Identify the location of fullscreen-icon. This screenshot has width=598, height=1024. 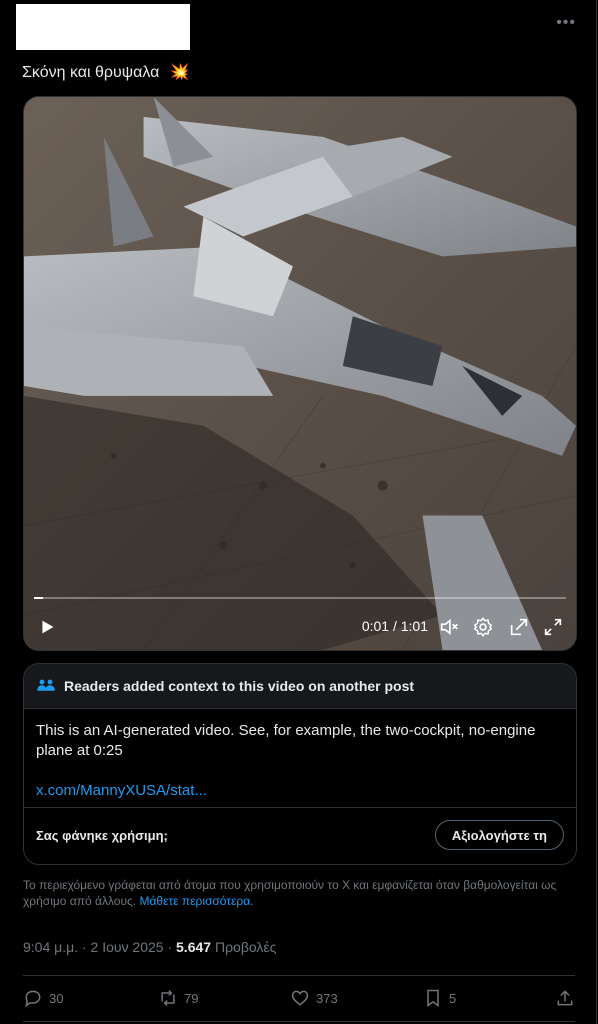
(553, 627).